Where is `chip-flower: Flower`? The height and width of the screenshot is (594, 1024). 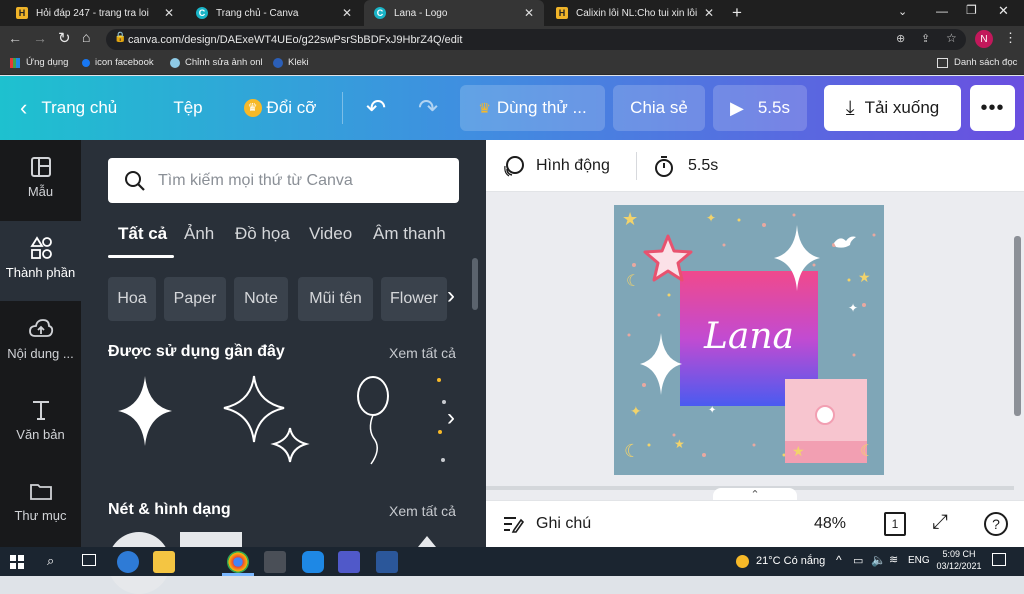 chip-flower: Flower is located at coordinates (414, 299).